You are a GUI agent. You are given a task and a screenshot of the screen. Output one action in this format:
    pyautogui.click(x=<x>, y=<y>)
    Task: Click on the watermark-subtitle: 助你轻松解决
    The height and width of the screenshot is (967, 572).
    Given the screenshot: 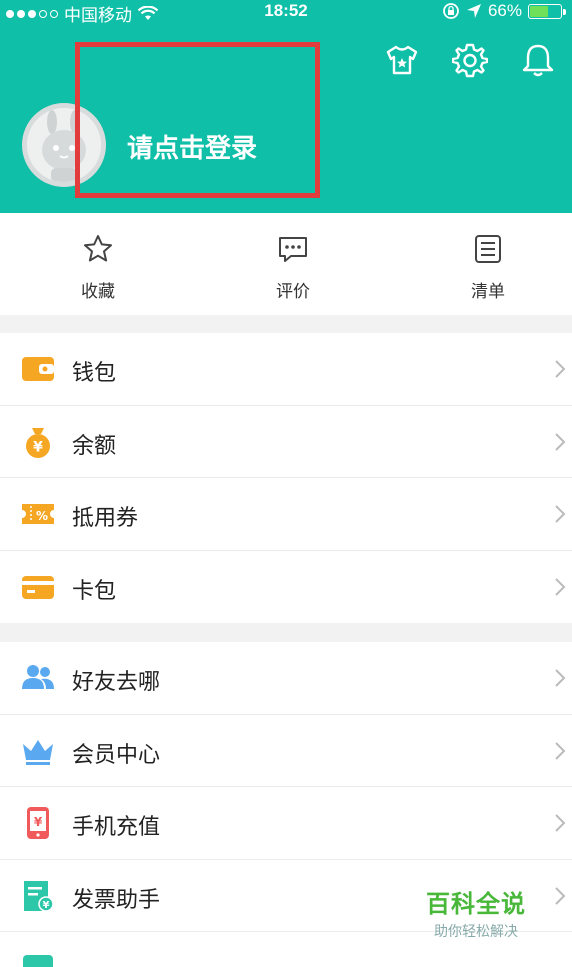 What is the action you would take?
    pyautogui.click(x=476, y=931)
    